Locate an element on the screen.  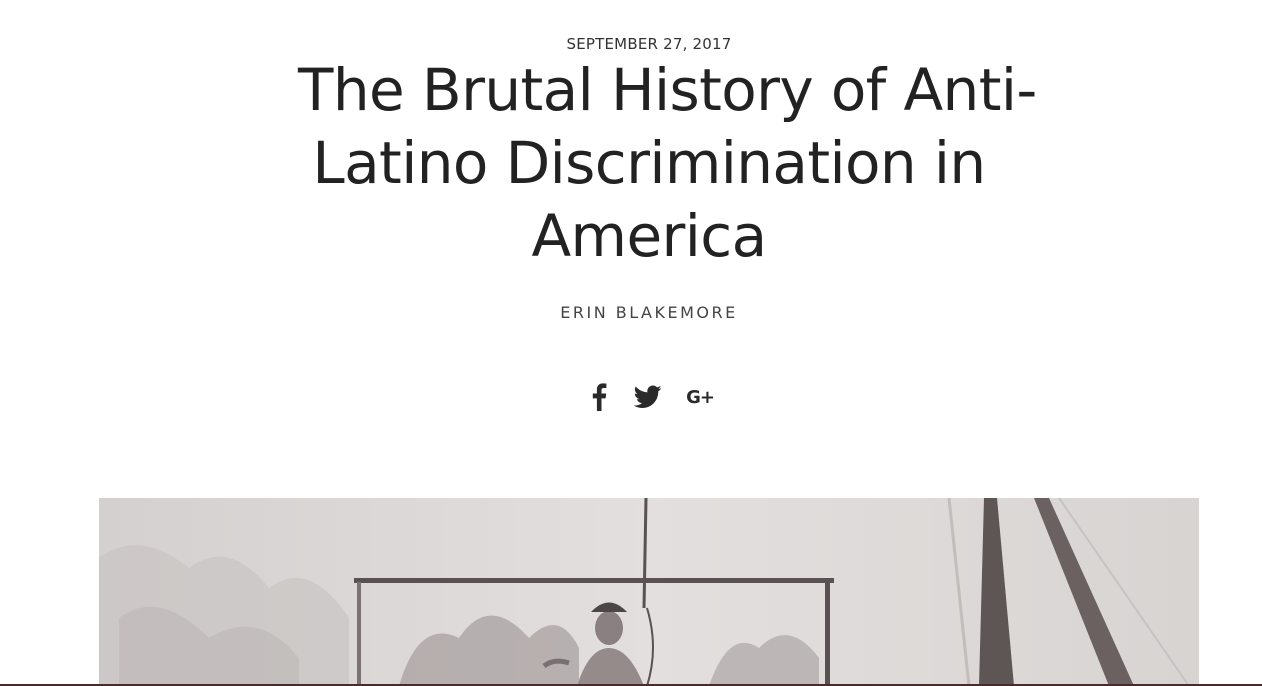
twitter-share-button is located at coordinates (648, 397).